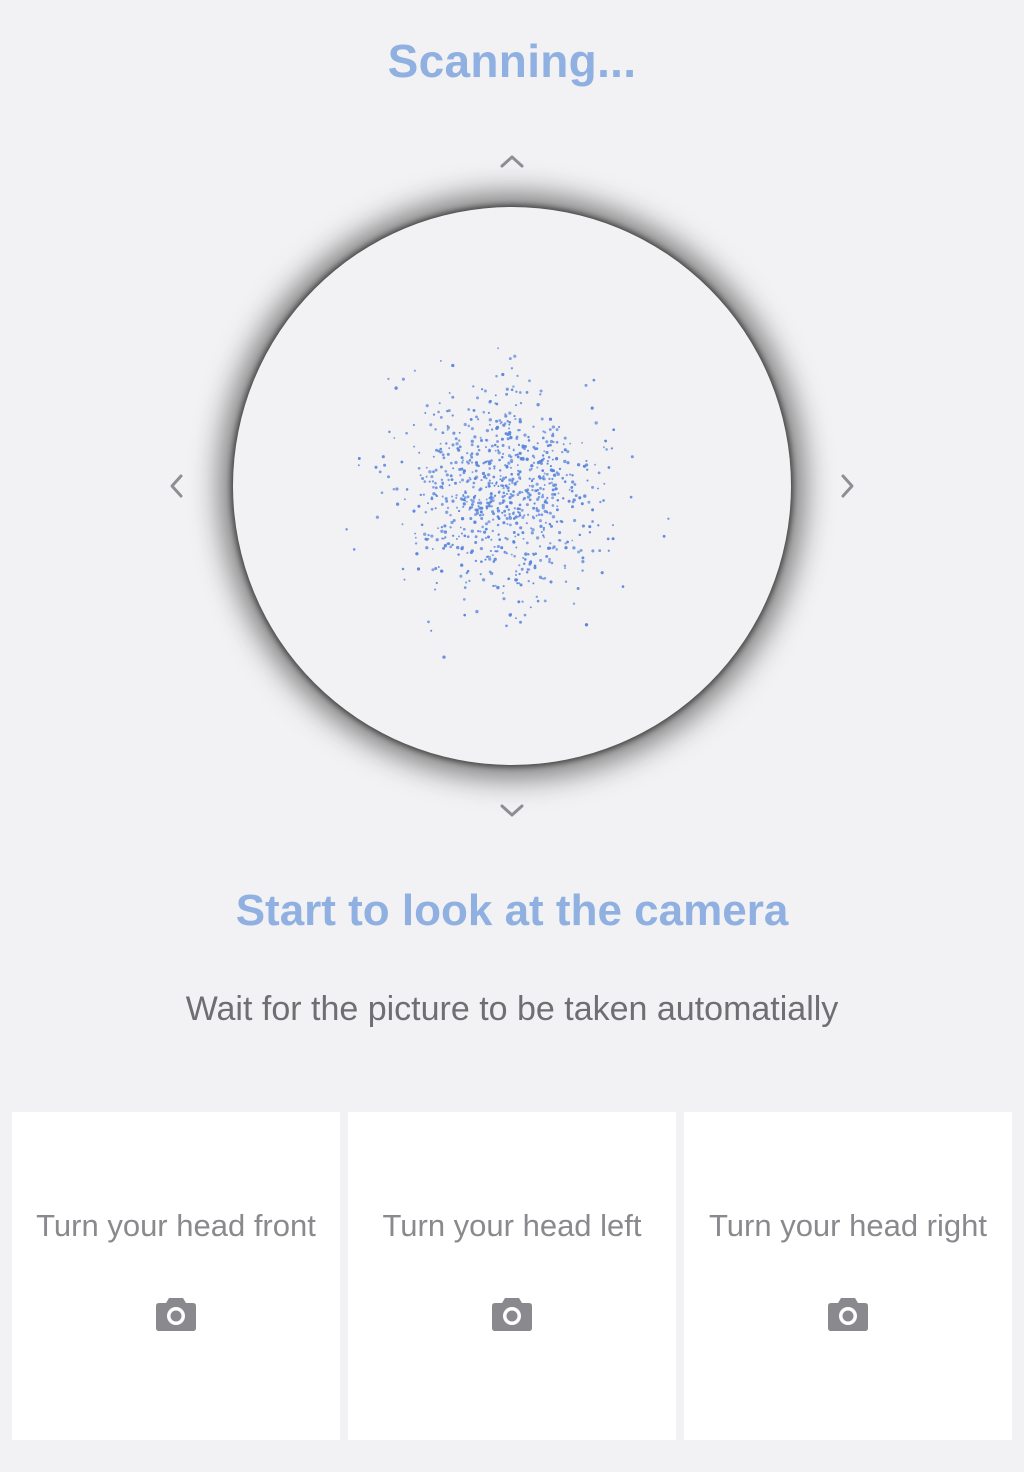 This screenshot has width=1024, height=1472. I want to click on capture-card-left: Turn your head left, so click(512, 1276).